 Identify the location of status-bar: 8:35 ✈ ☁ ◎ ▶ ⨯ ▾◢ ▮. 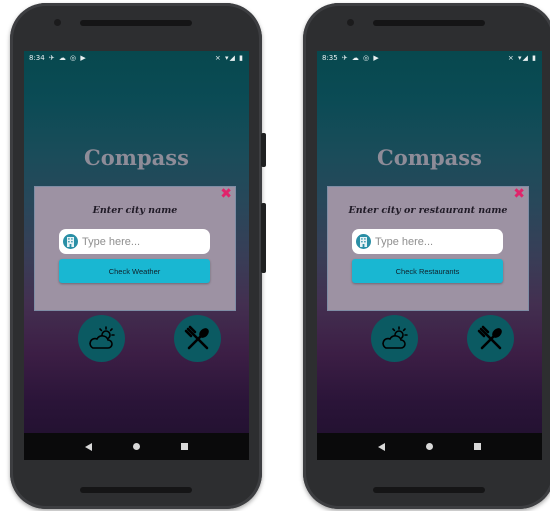
(429, 58).